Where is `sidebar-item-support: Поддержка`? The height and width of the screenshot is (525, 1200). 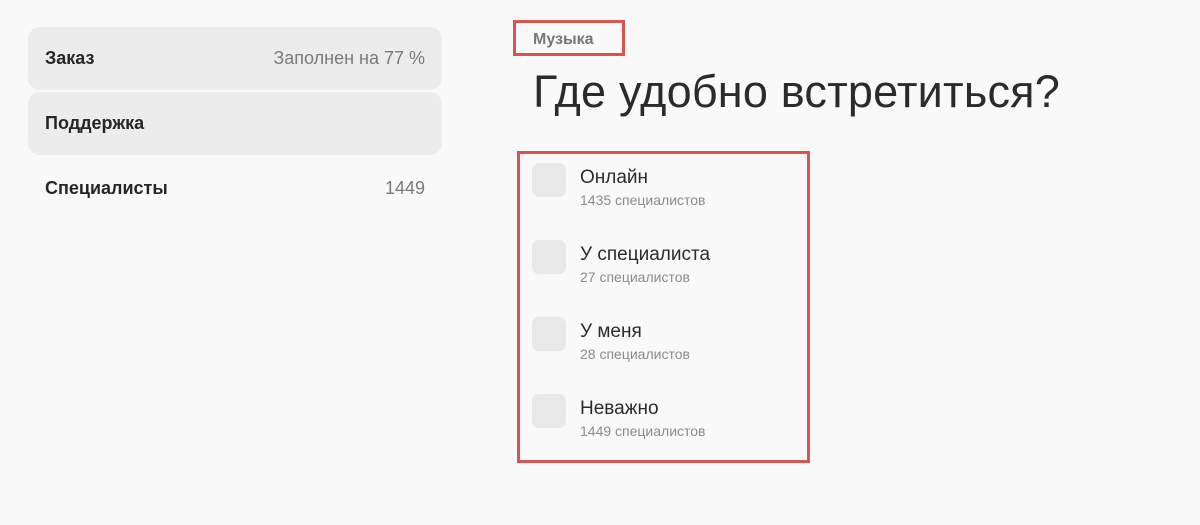
sidebar-item-support: Поддержка is located at coordinates (235, 123).